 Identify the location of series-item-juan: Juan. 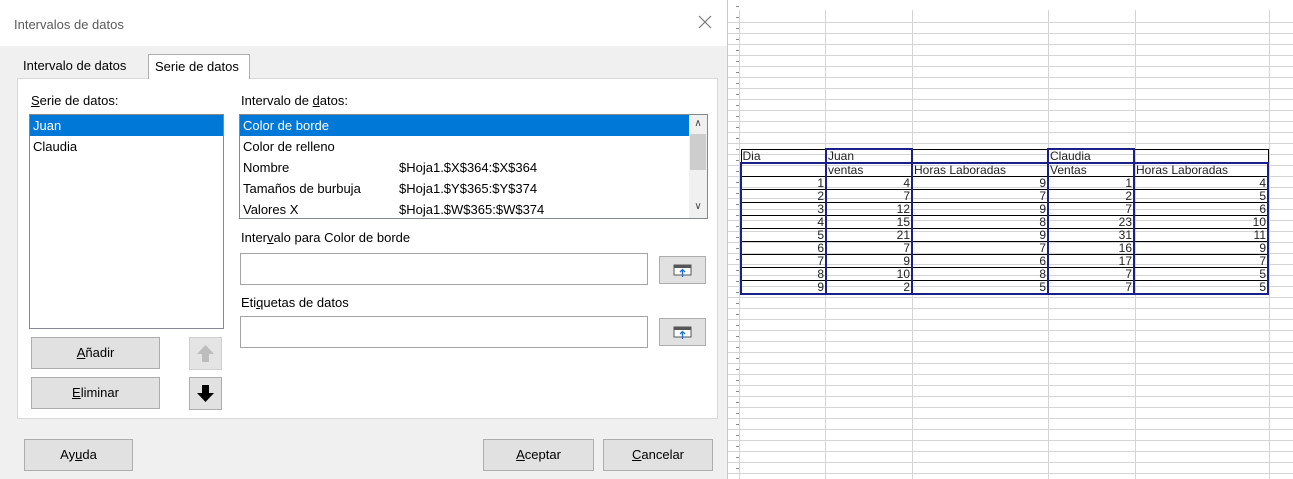
(126, 125).